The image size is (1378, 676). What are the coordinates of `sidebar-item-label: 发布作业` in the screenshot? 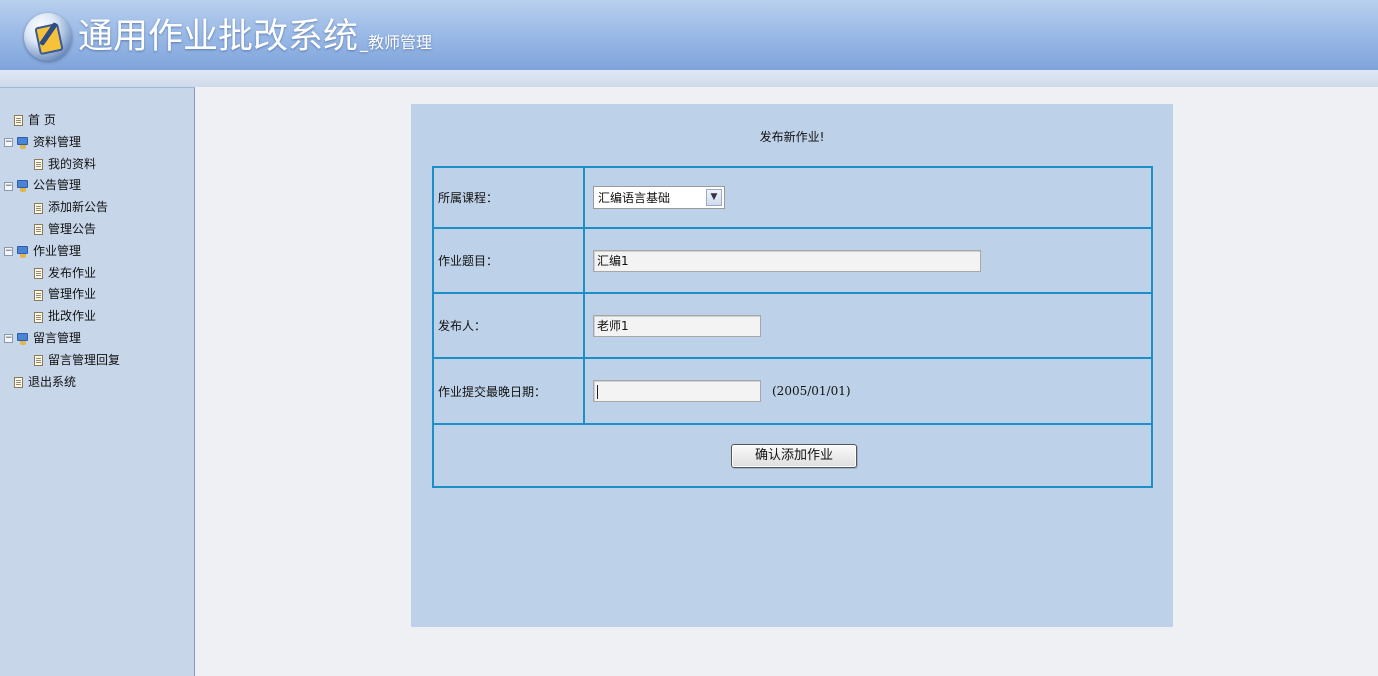 It's located at (72, 272).